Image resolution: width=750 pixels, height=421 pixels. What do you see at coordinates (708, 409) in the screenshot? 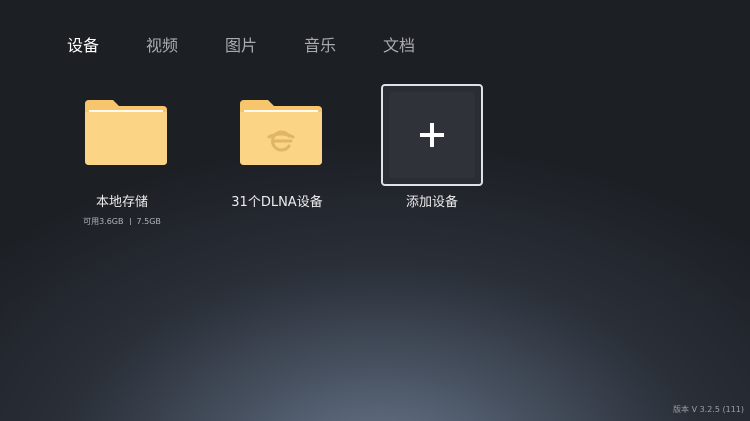
I see `version-text: 版本 V 3.2.5 (111)` at bounding box center [708, 409].